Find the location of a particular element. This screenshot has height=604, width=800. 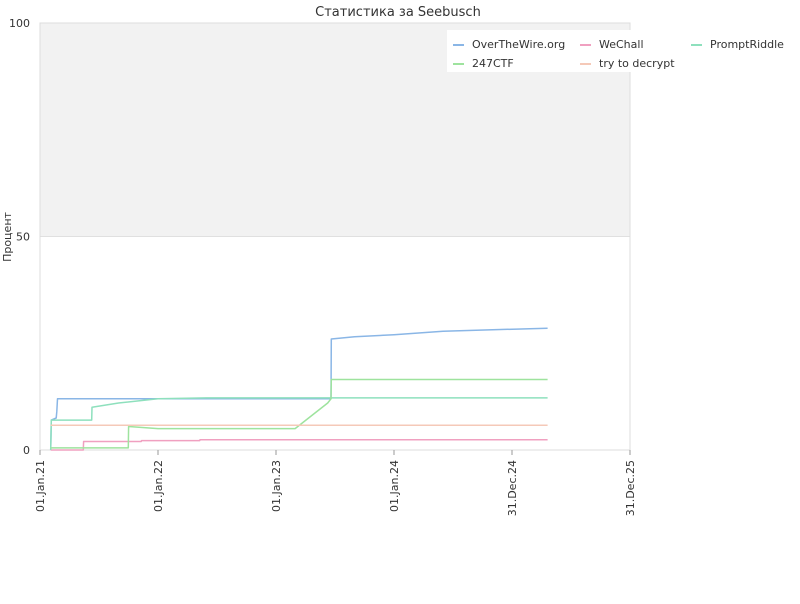

y-tick-label: 0 is located at coordinates (26, 450).